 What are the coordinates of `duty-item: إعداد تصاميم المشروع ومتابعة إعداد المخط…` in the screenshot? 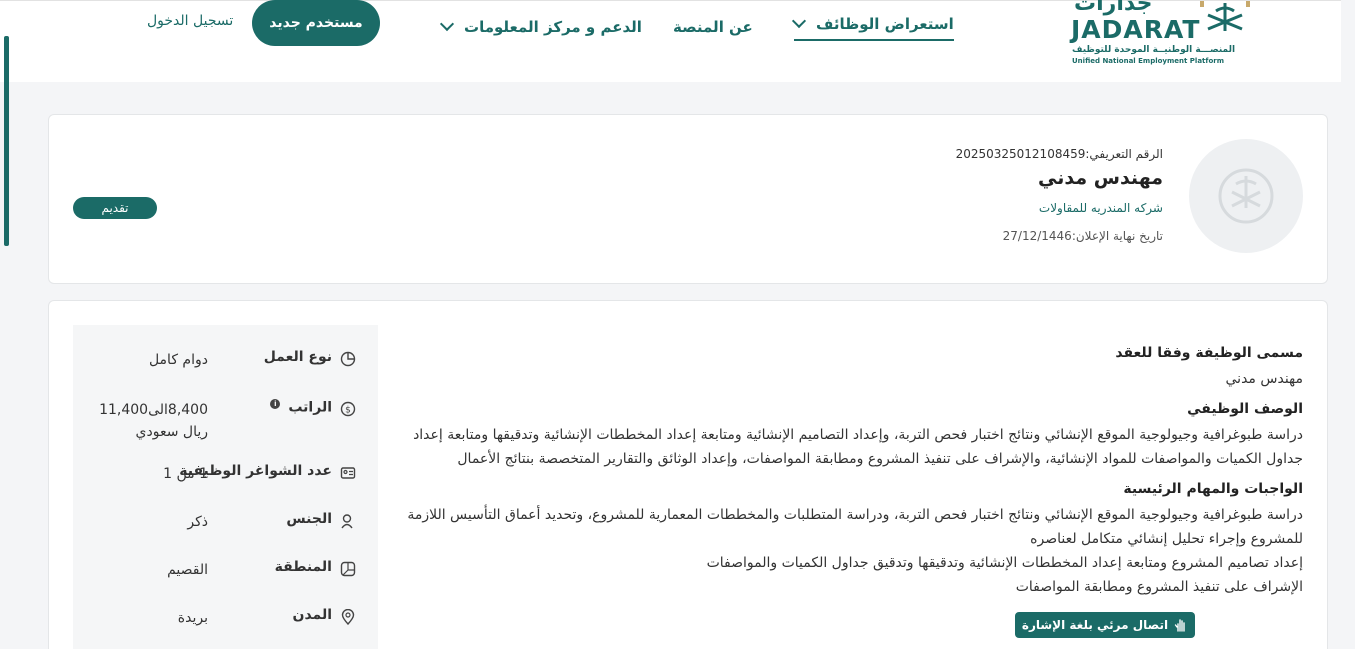 It's located at (1004, 563).